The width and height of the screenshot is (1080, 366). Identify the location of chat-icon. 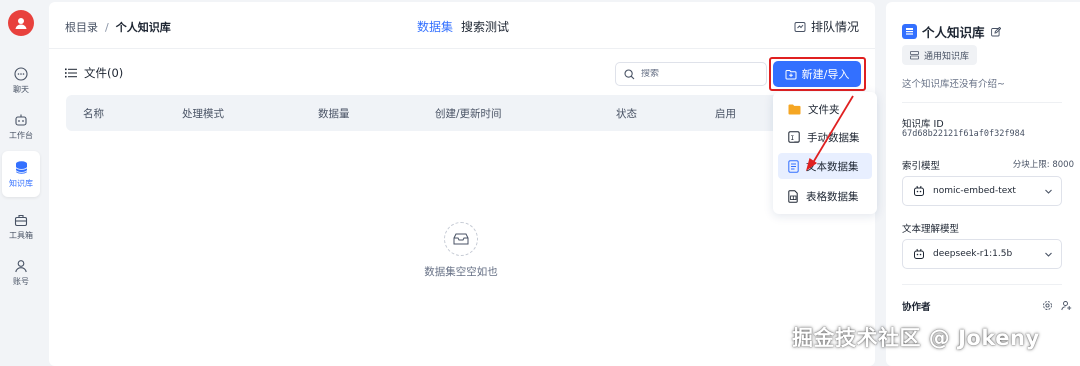
(21, 74).